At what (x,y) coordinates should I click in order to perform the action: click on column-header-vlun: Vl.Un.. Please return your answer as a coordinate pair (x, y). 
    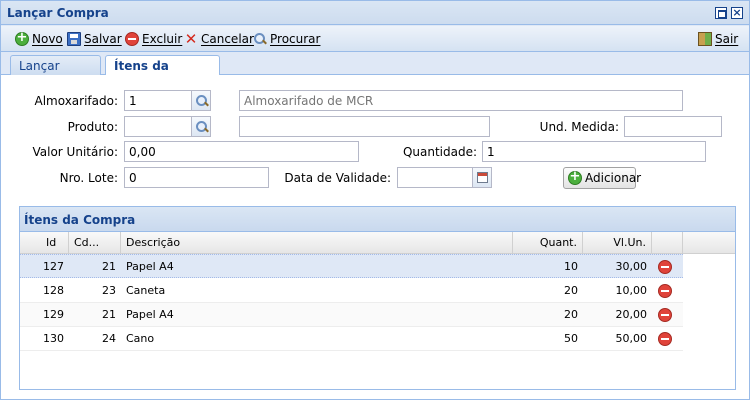
    Looking at the image, I should click on (617, 243).